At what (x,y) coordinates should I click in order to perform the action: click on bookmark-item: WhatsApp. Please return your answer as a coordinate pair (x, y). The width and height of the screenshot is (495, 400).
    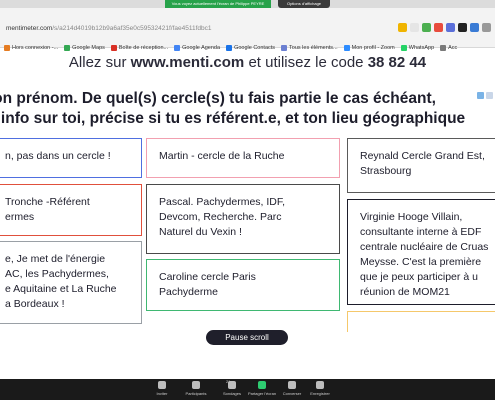
    Looking at the image, I should click on (417, 48).